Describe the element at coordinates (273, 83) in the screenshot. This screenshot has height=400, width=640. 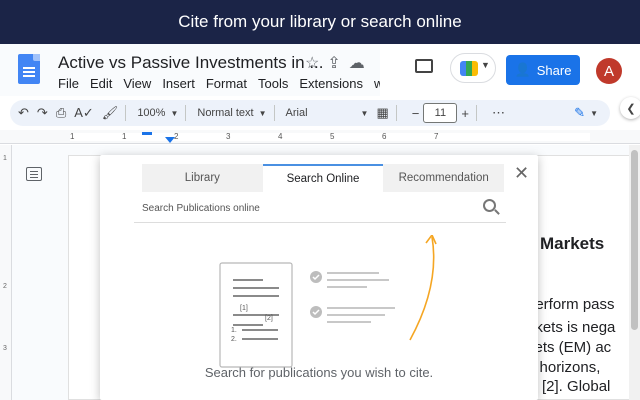
I see `menu-tools: Tools` at that location.